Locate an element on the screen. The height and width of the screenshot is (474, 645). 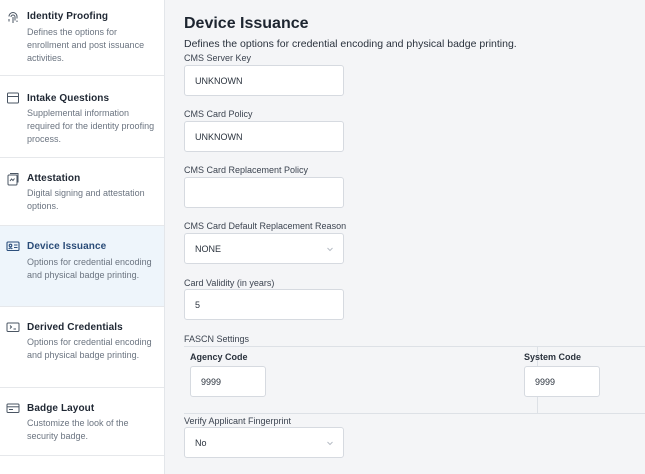
fascn-settings-label: FASCN Settings is located at coordinates (217, 339).